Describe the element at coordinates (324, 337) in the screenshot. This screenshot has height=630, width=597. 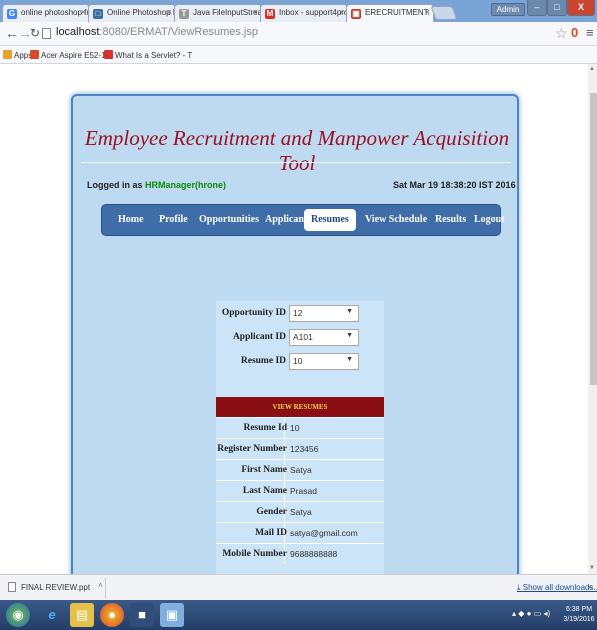
I see `applicant-id-select: A101 ▼` at that location.